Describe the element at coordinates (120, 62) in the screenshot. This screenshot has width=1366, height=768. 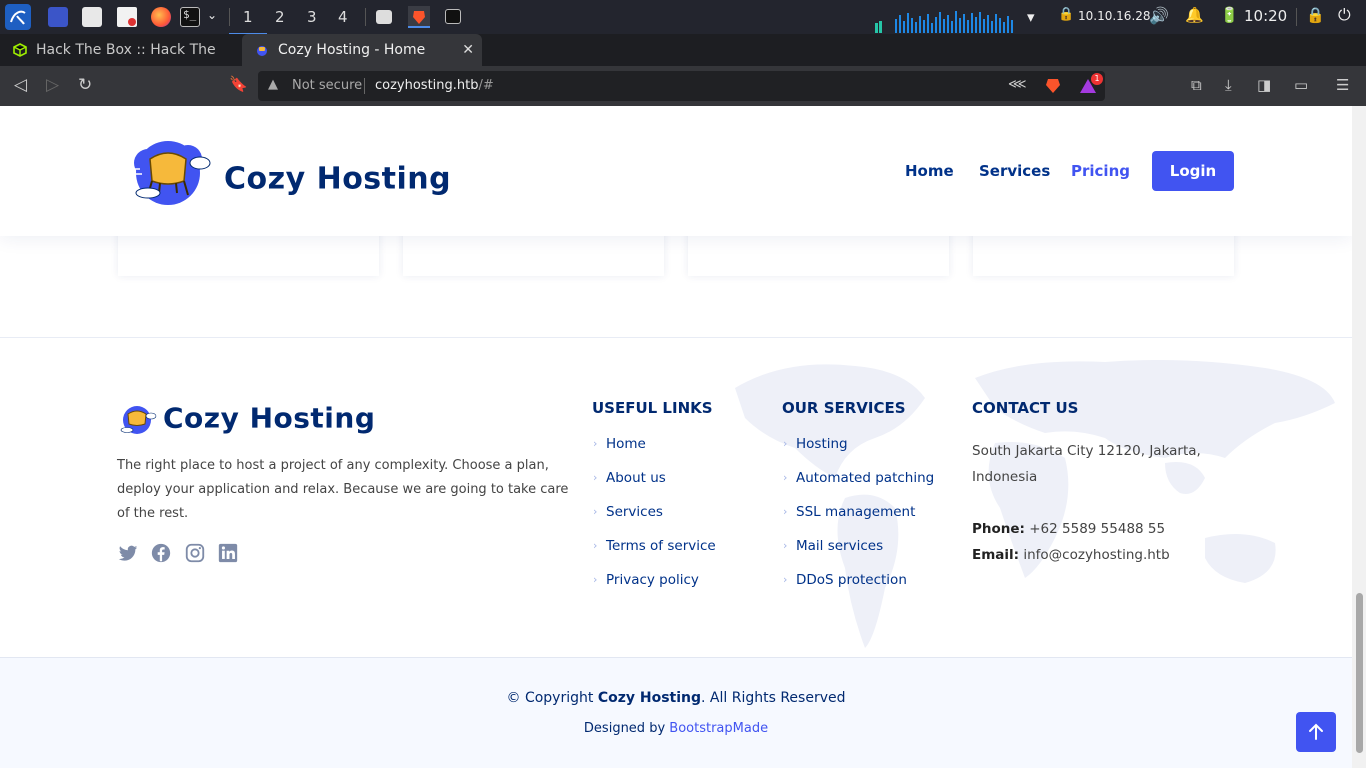
I see `tab-hackthebox: Hack The Box :: Hack The Box` at that location.